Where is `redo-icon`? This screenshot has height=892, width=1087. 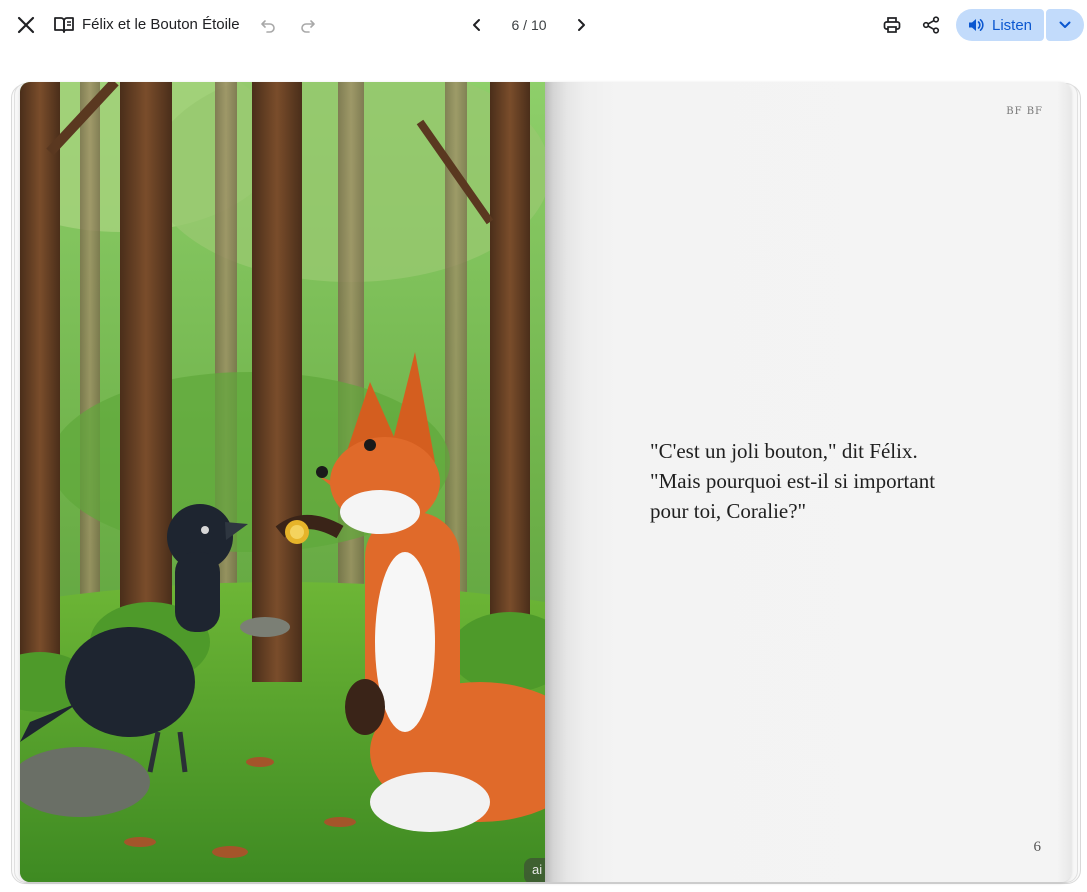 redo-icon is located at coordinates (308, 26).